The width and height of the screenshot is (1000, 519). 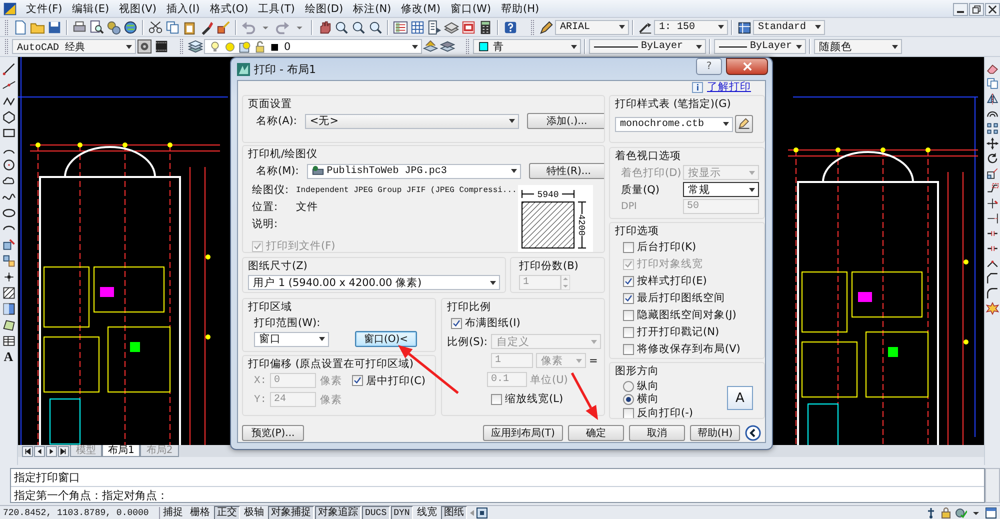 I want to click on menu-item: 窗口(W), so click(x=470, y=9).